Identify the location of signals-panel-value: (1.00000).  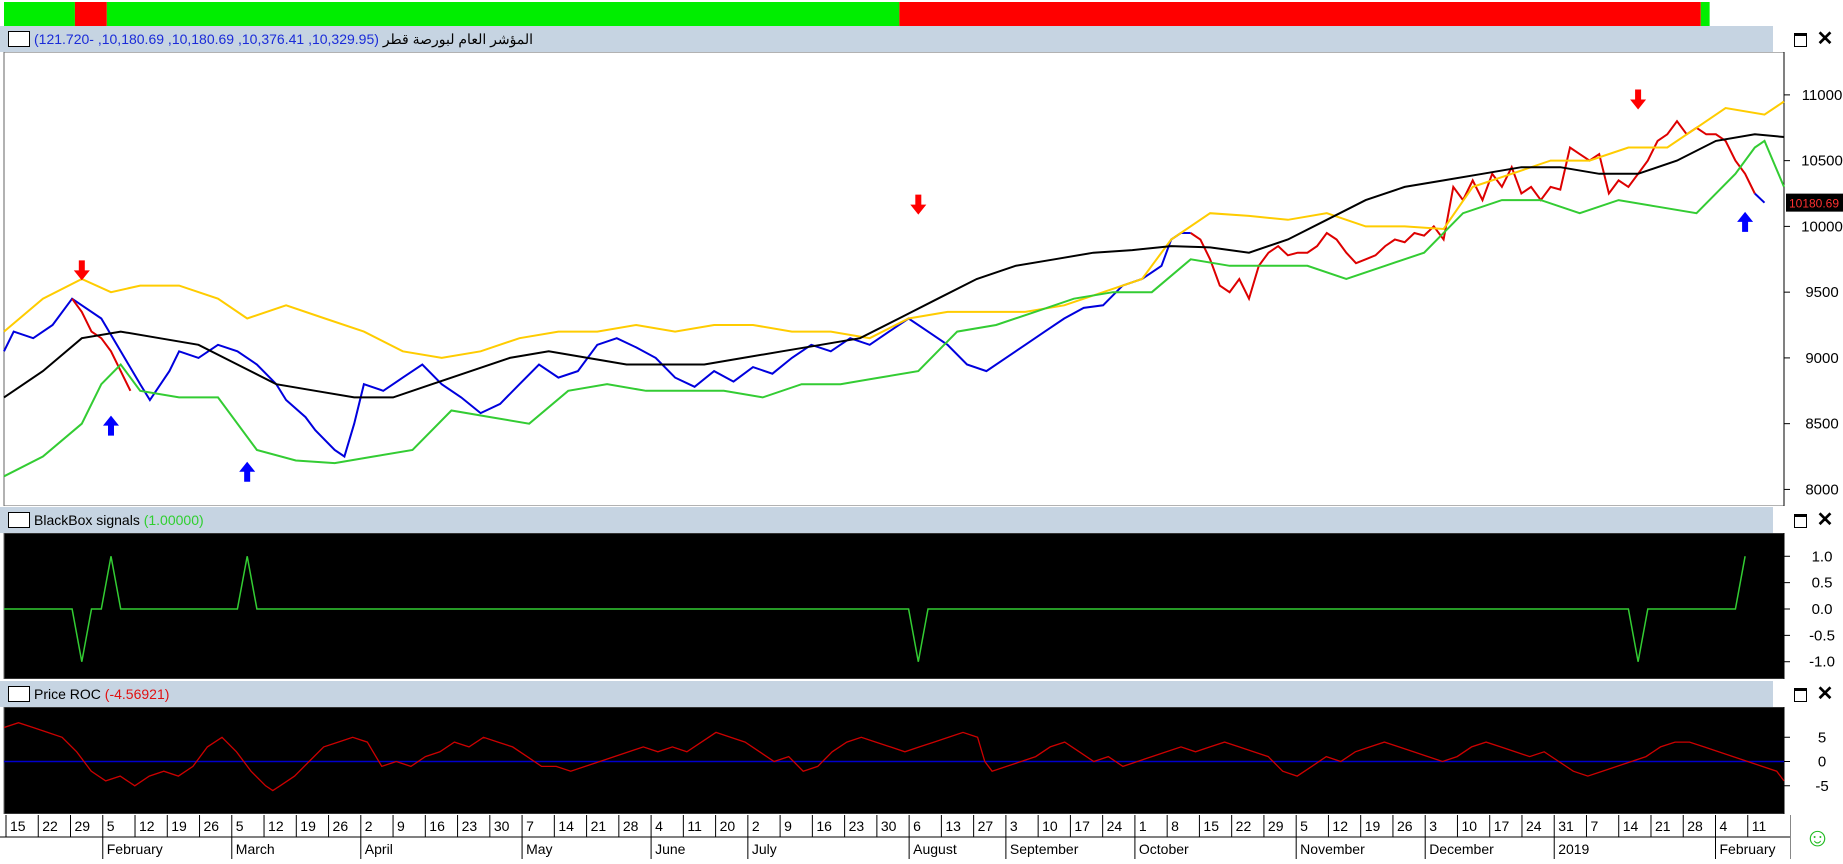
(173, 520).